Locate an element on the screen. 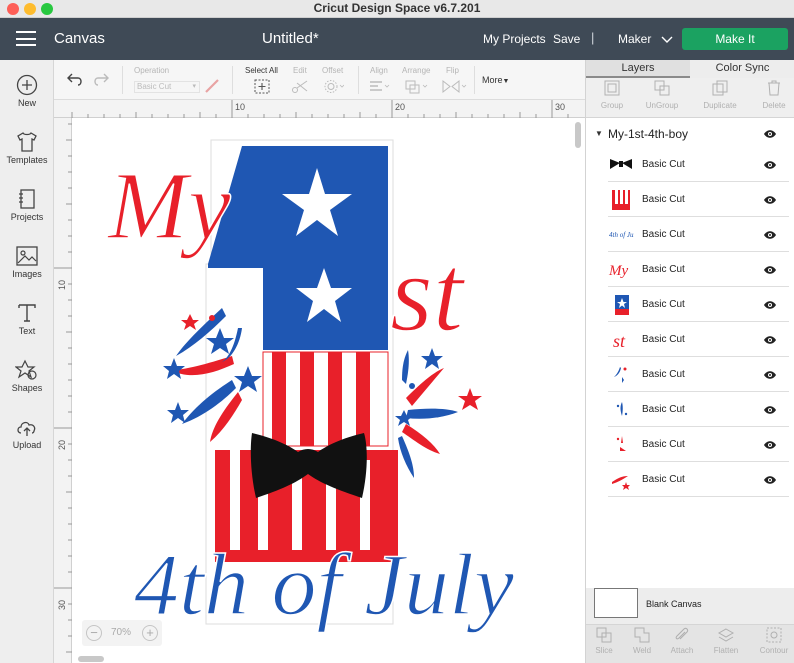 The height and width of the screenshot is (663, 794). paperclip-icon is located at coordinates (682, 633).